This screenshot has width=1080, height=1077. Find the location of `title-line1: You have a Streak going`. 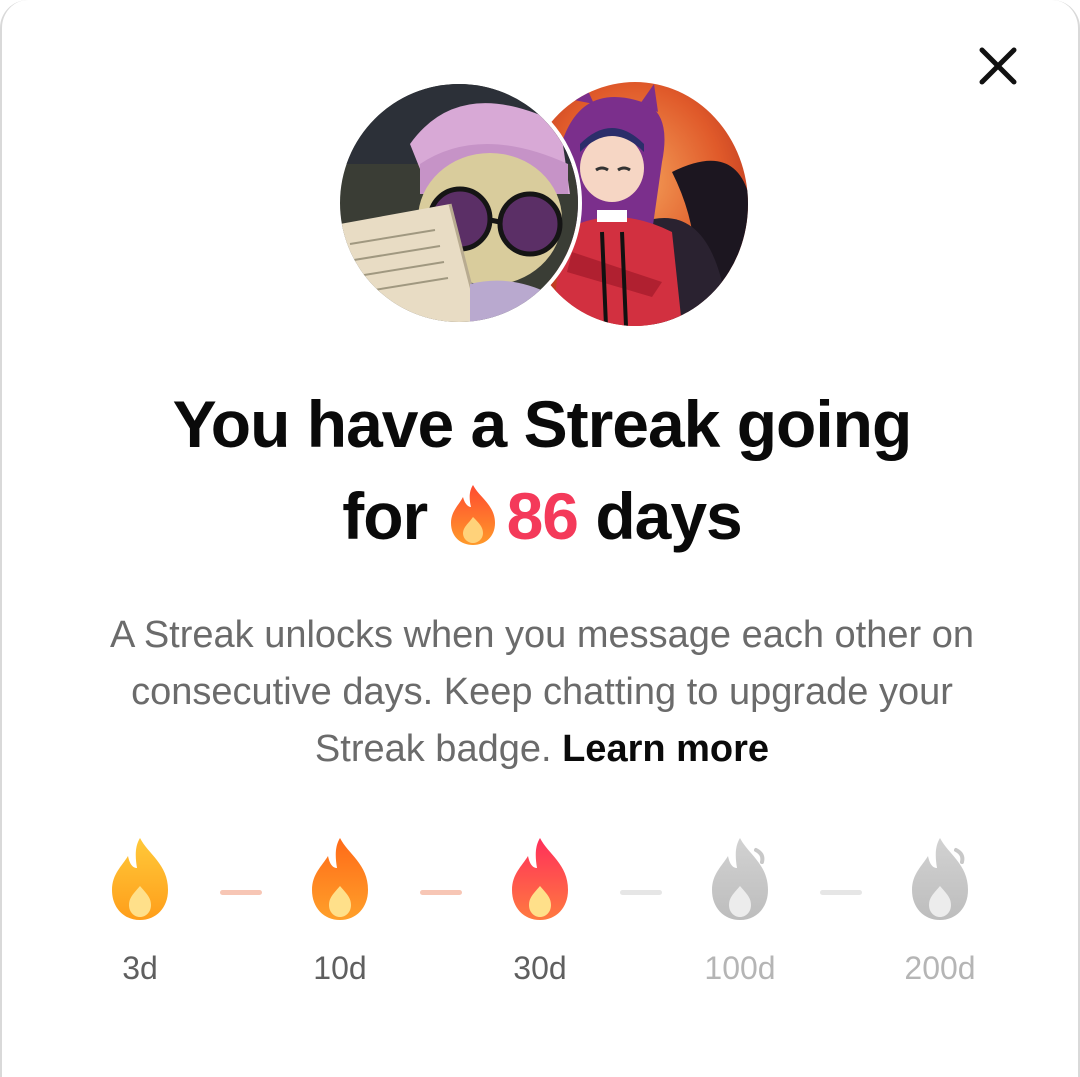

title-line1: You have a Streak going is located at coordinates (542, 424).